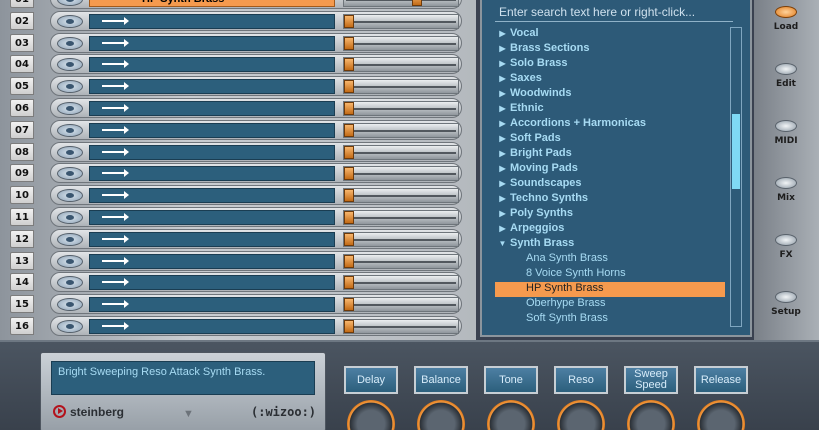 The height and width of the screenshot is (430, 819). Describe the element at coordinates (614, 12) in the screenshot. I see `search-input` at that location.